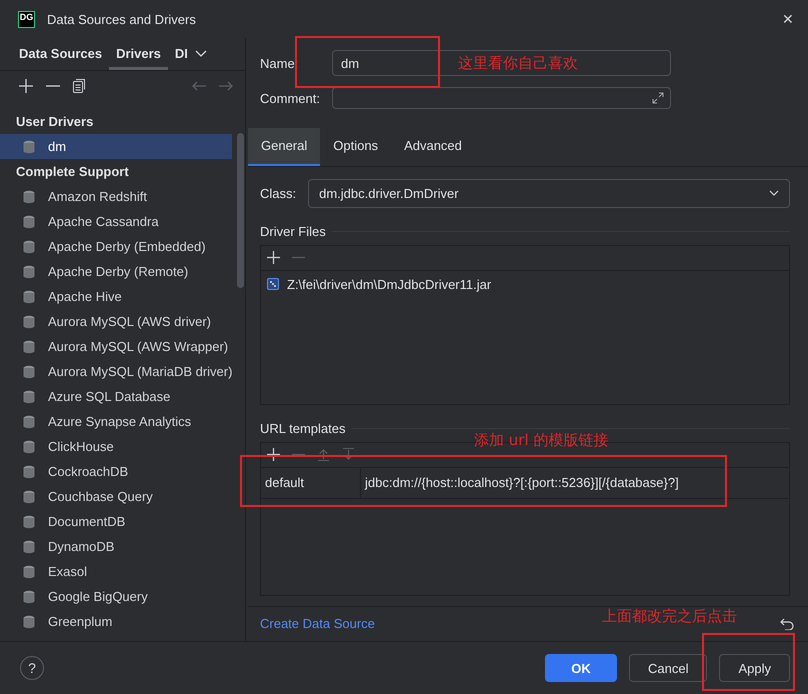 Image resolution: width=808 pixels, height=694 pixels. Describe the element at coordinates (669, 616) in the screenshot. I see `annotation-text: 上面都改完之后点击` at that location.